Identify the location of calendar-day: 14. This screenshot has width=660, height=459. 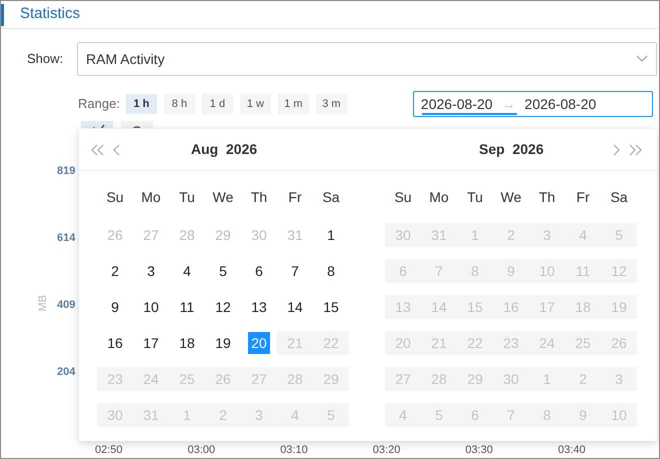
(295, 307).